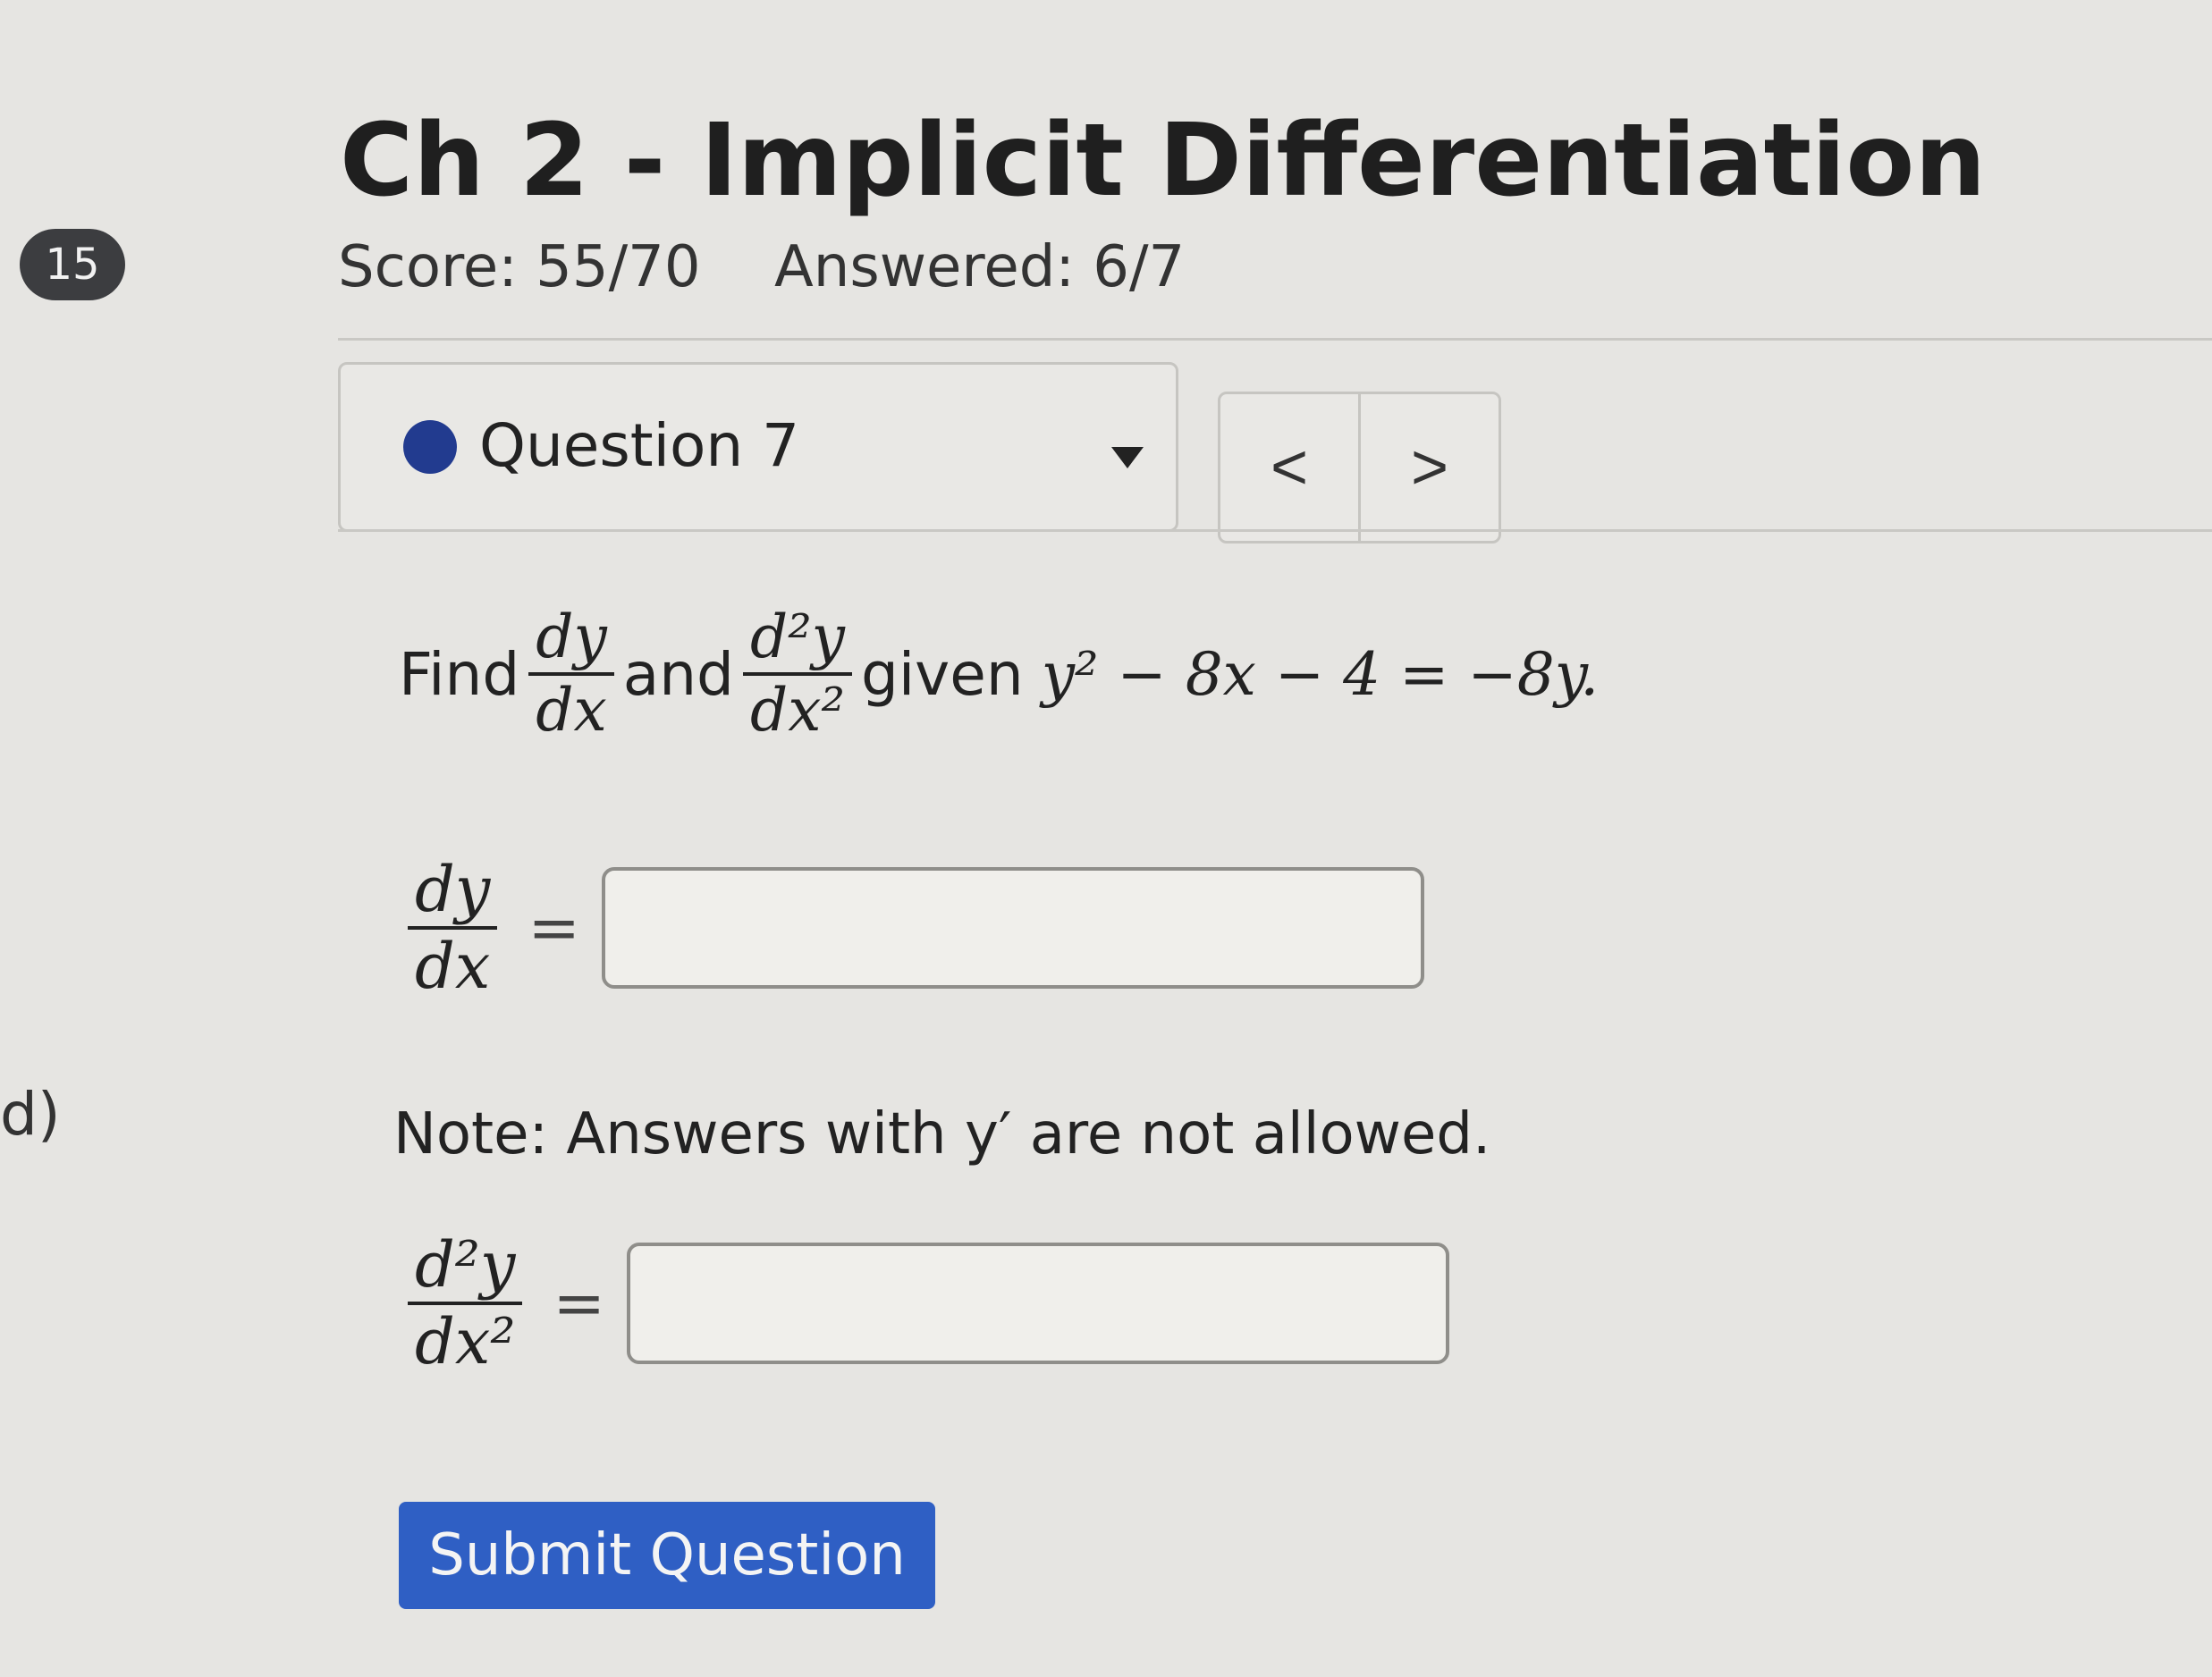 Image resolution: width=2212 pixels, height=1677 pixels. I want to click on find-word: Find, so click(460, 674).